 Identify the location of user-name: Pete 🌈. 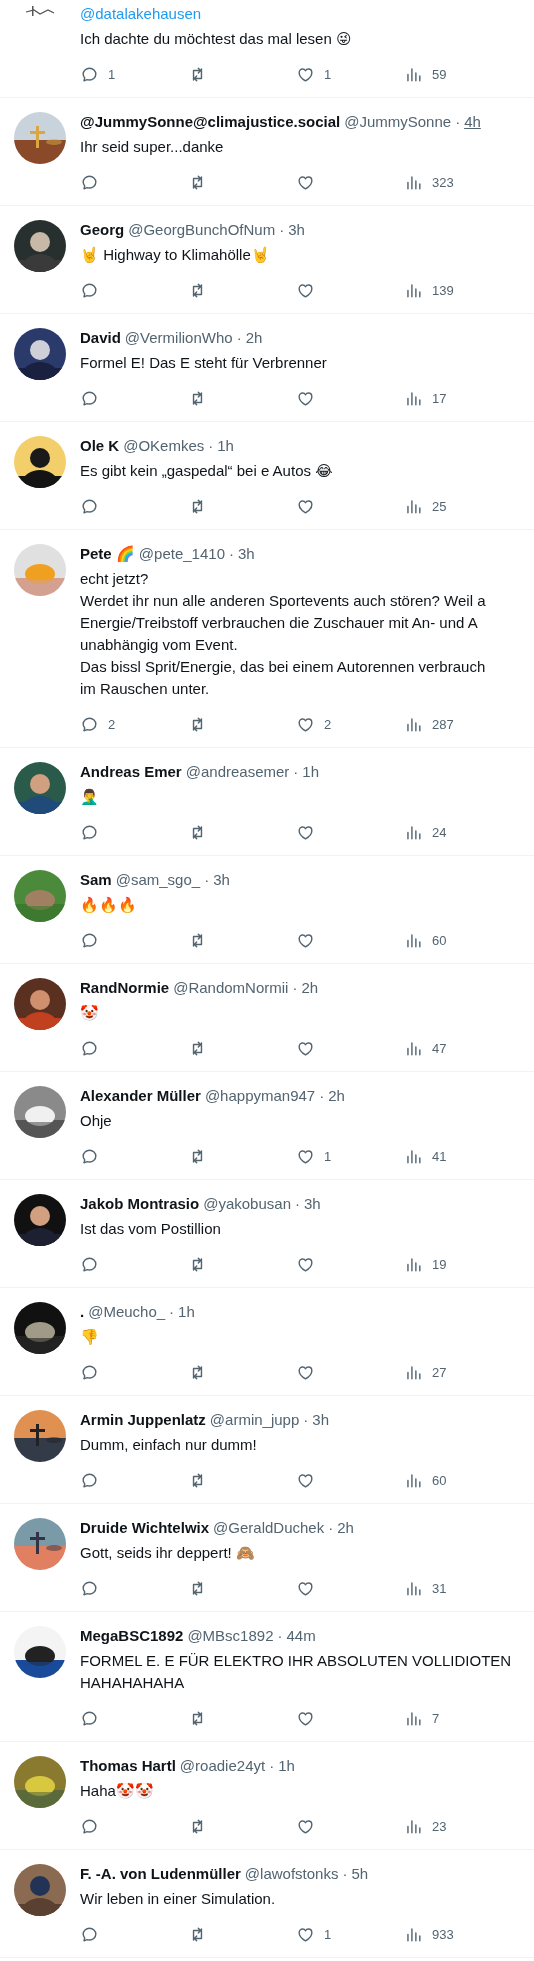
(107, 554).